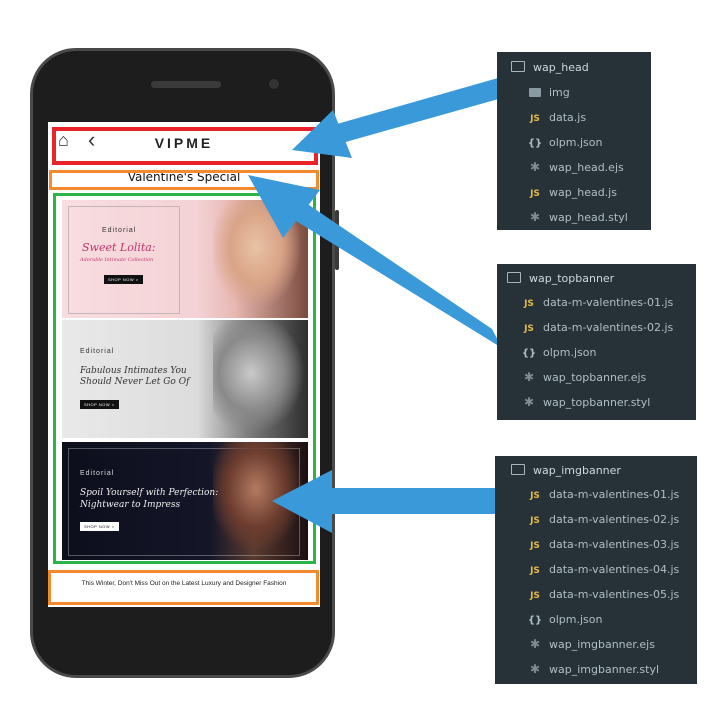 Image resolution: width=727 pixels, height=713 pixels. What do you see at coordinates (591, 644) in the screenshot?
I see `tree-item: ✱ wap_imgbanner.ejs` at bounding box center [591, 644].